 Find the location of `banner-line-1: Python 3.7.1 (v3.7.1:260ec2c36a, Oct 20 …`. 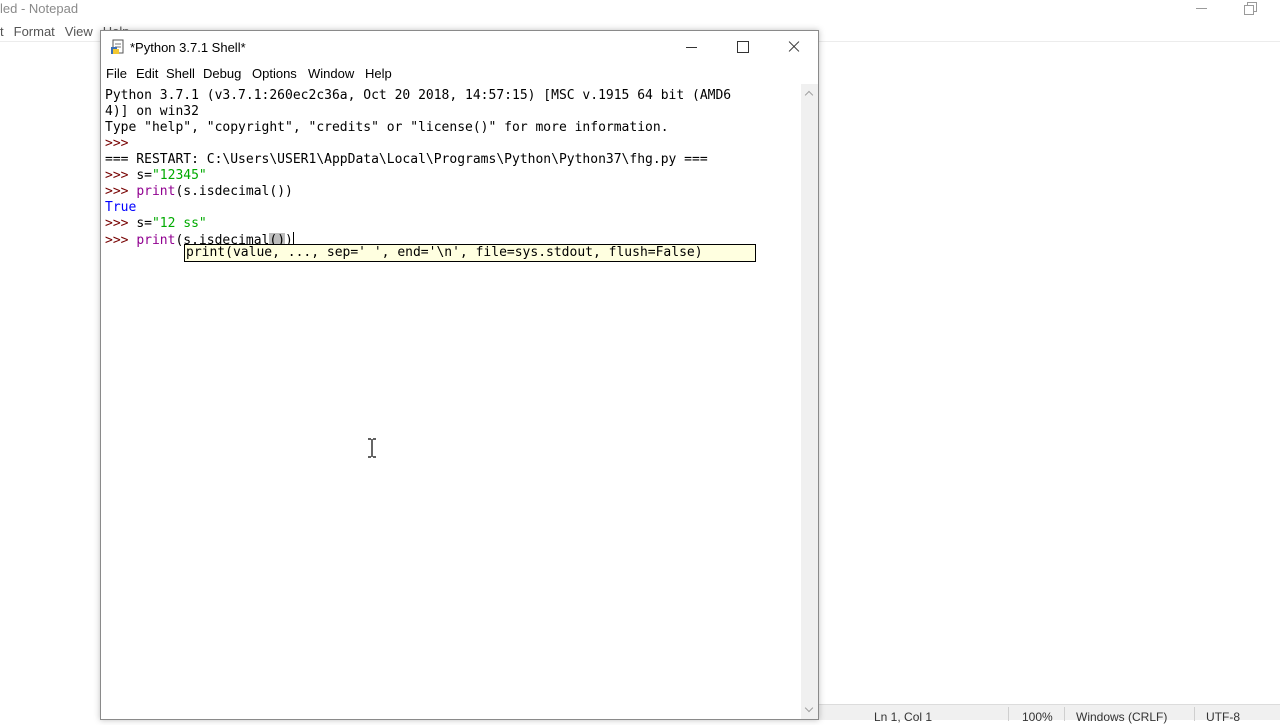

banner-line-1: Python 3.7.1 (v3.7.1:260ec2c36a, Oct 20 … is located at coordinates (418, 95).